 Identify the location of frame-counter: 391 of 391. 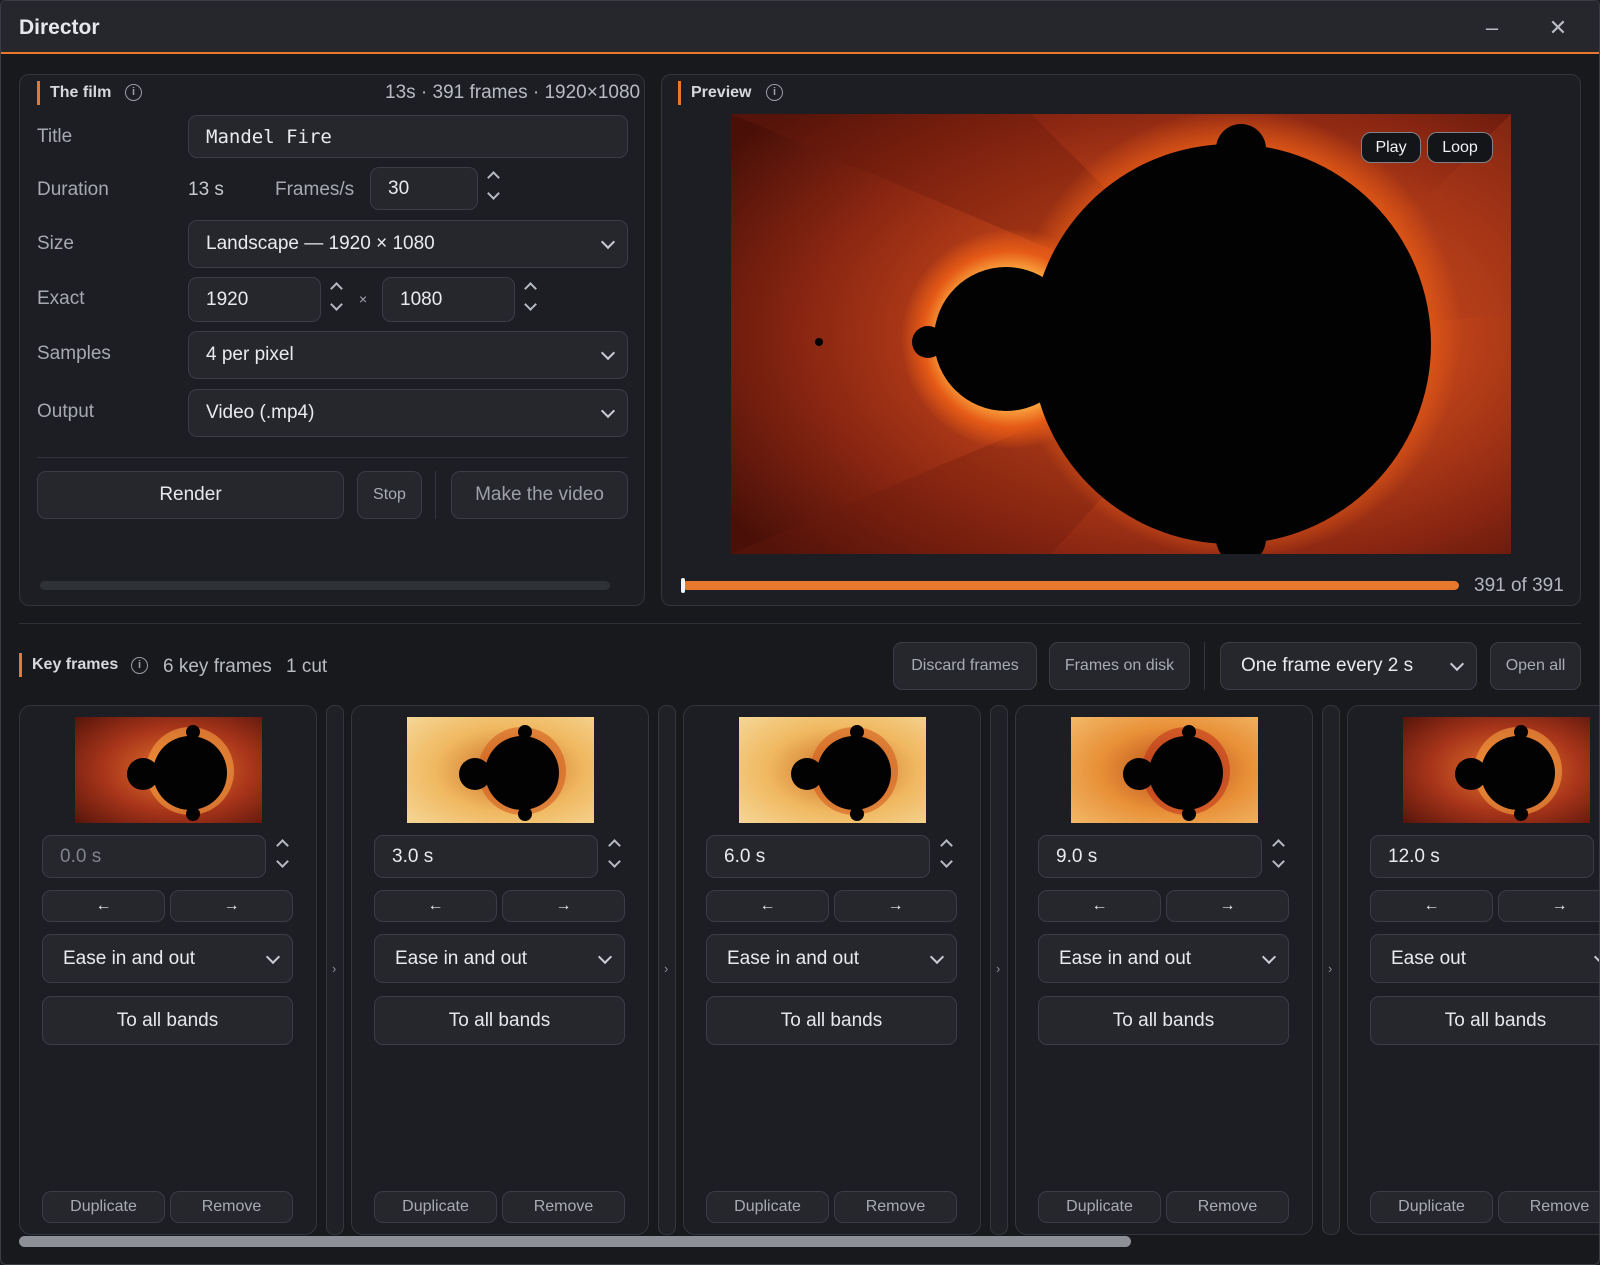
(1519, 585).